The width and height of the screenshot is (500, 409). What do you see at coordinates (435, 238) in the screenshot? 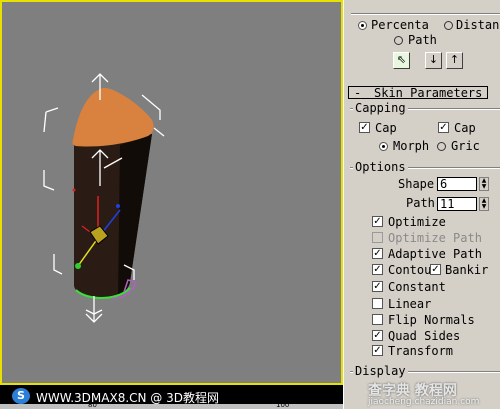
I see `optimize-path-label: Optimize Path` at bounding box center [435, 238].